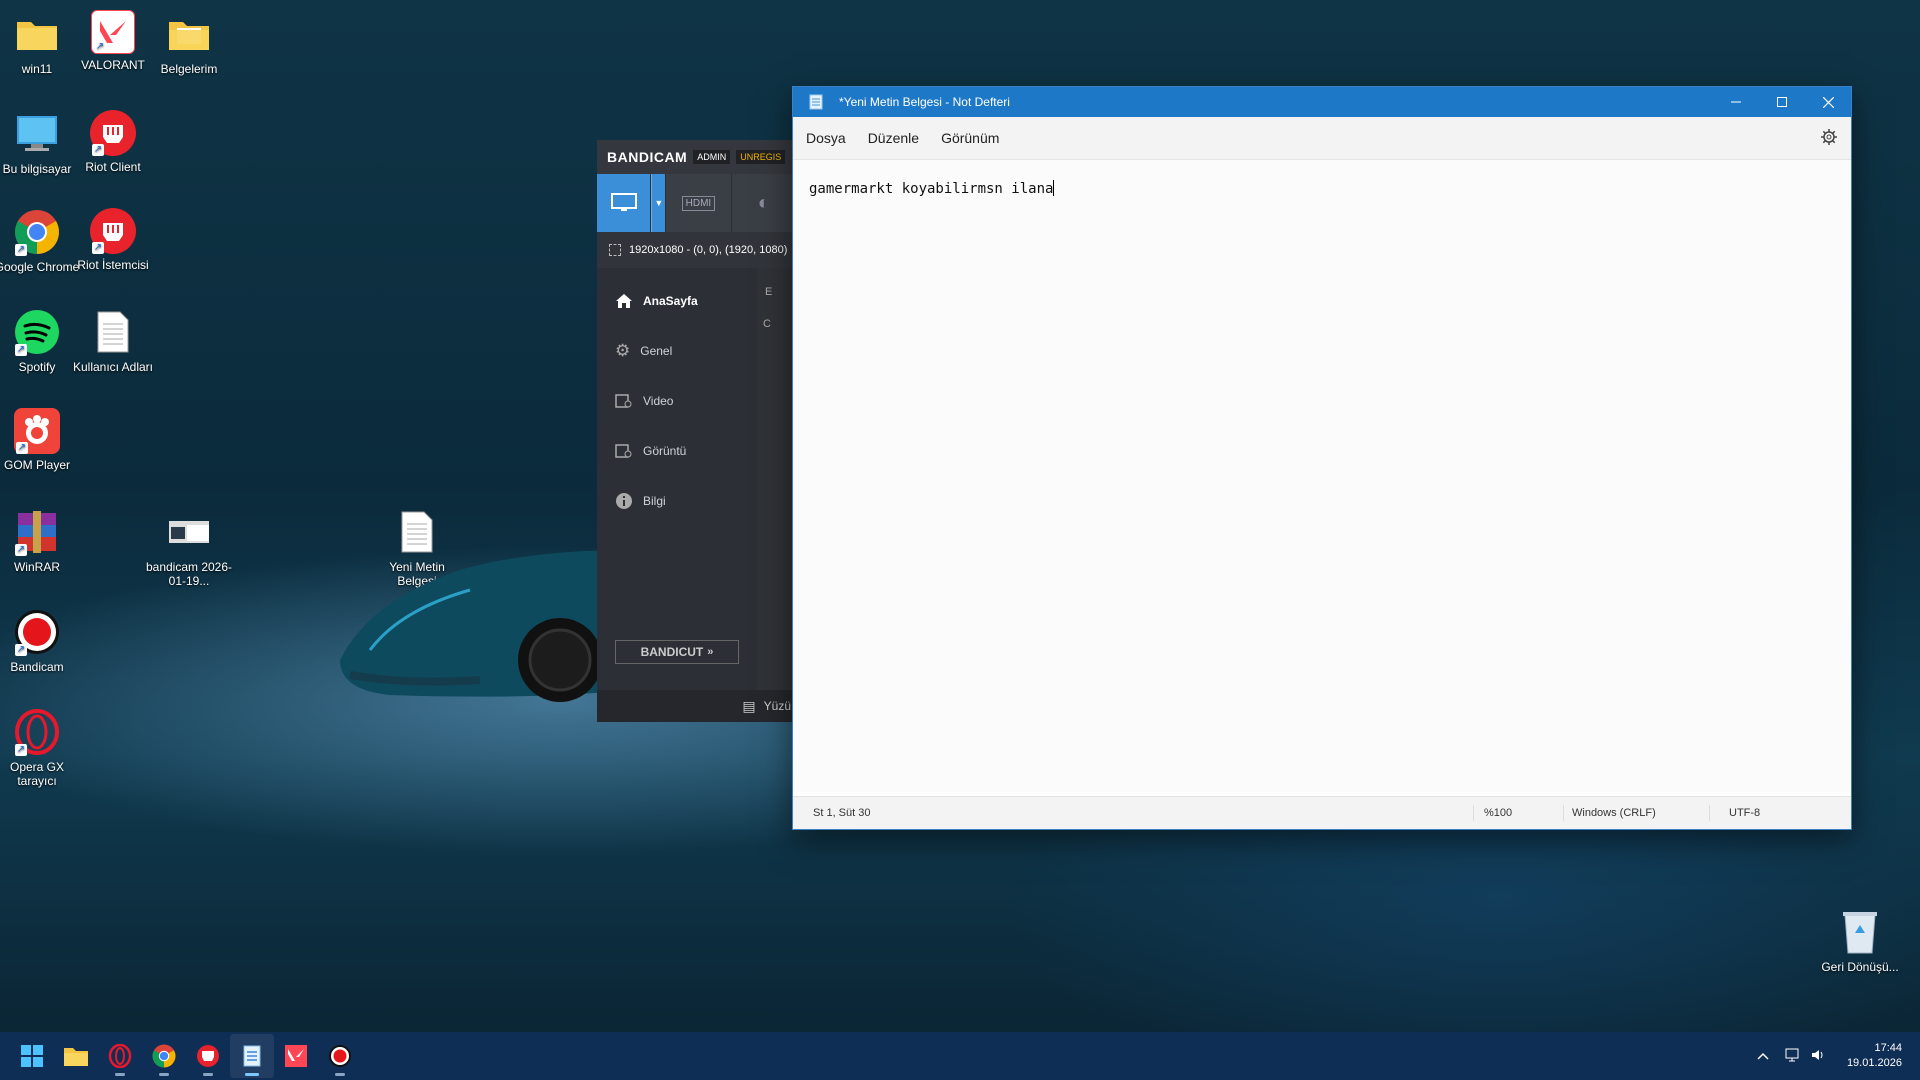  I want to click on footer-label: Yüzü, so click(777, 706).